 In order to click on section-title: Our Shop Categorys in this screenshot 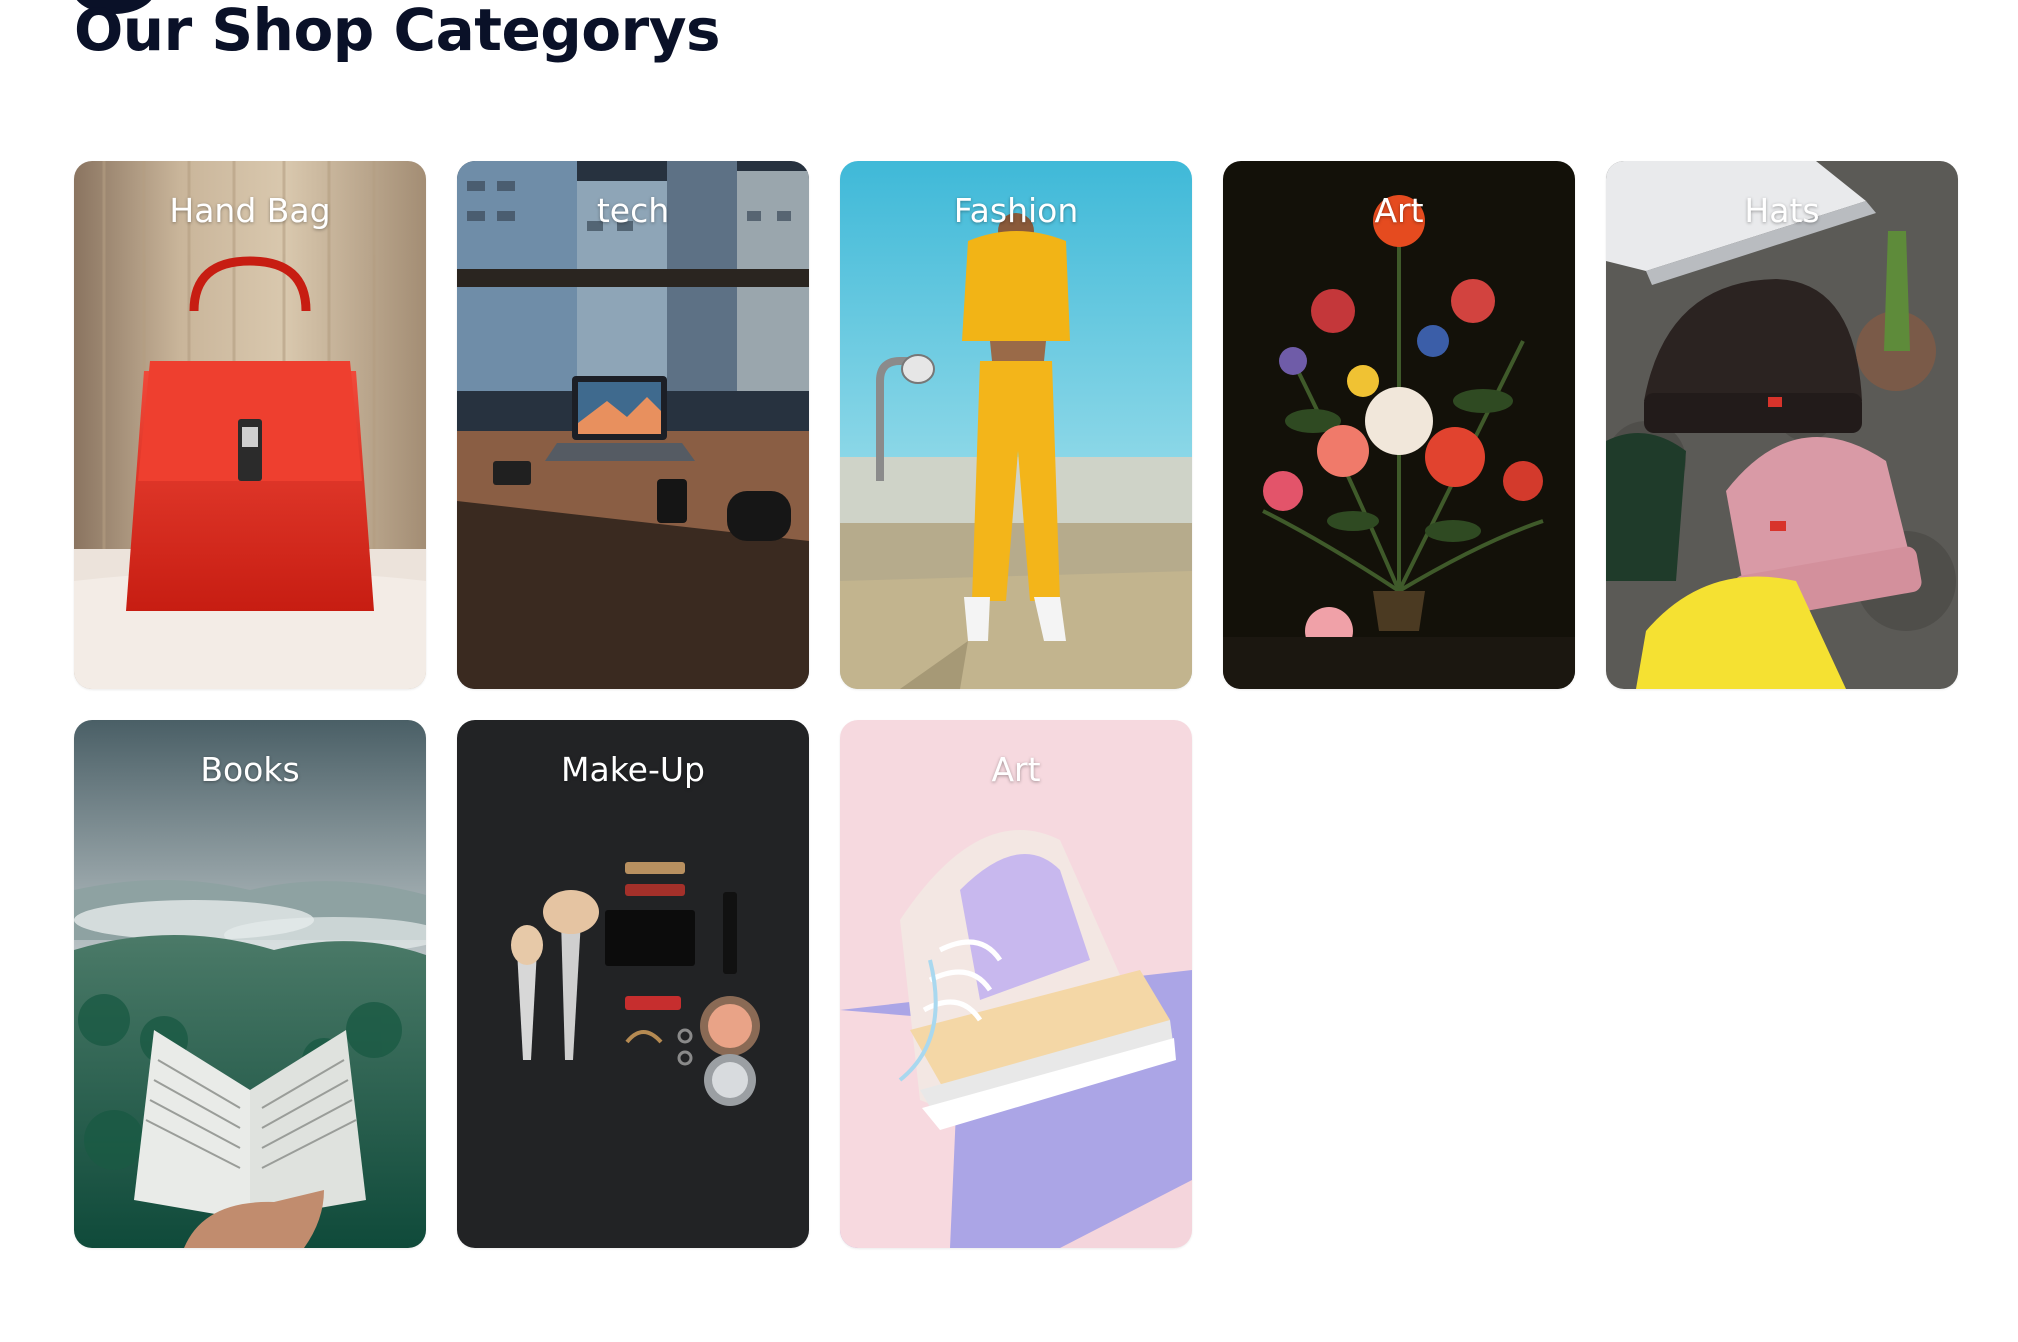, I will do `click(397, 32)`.